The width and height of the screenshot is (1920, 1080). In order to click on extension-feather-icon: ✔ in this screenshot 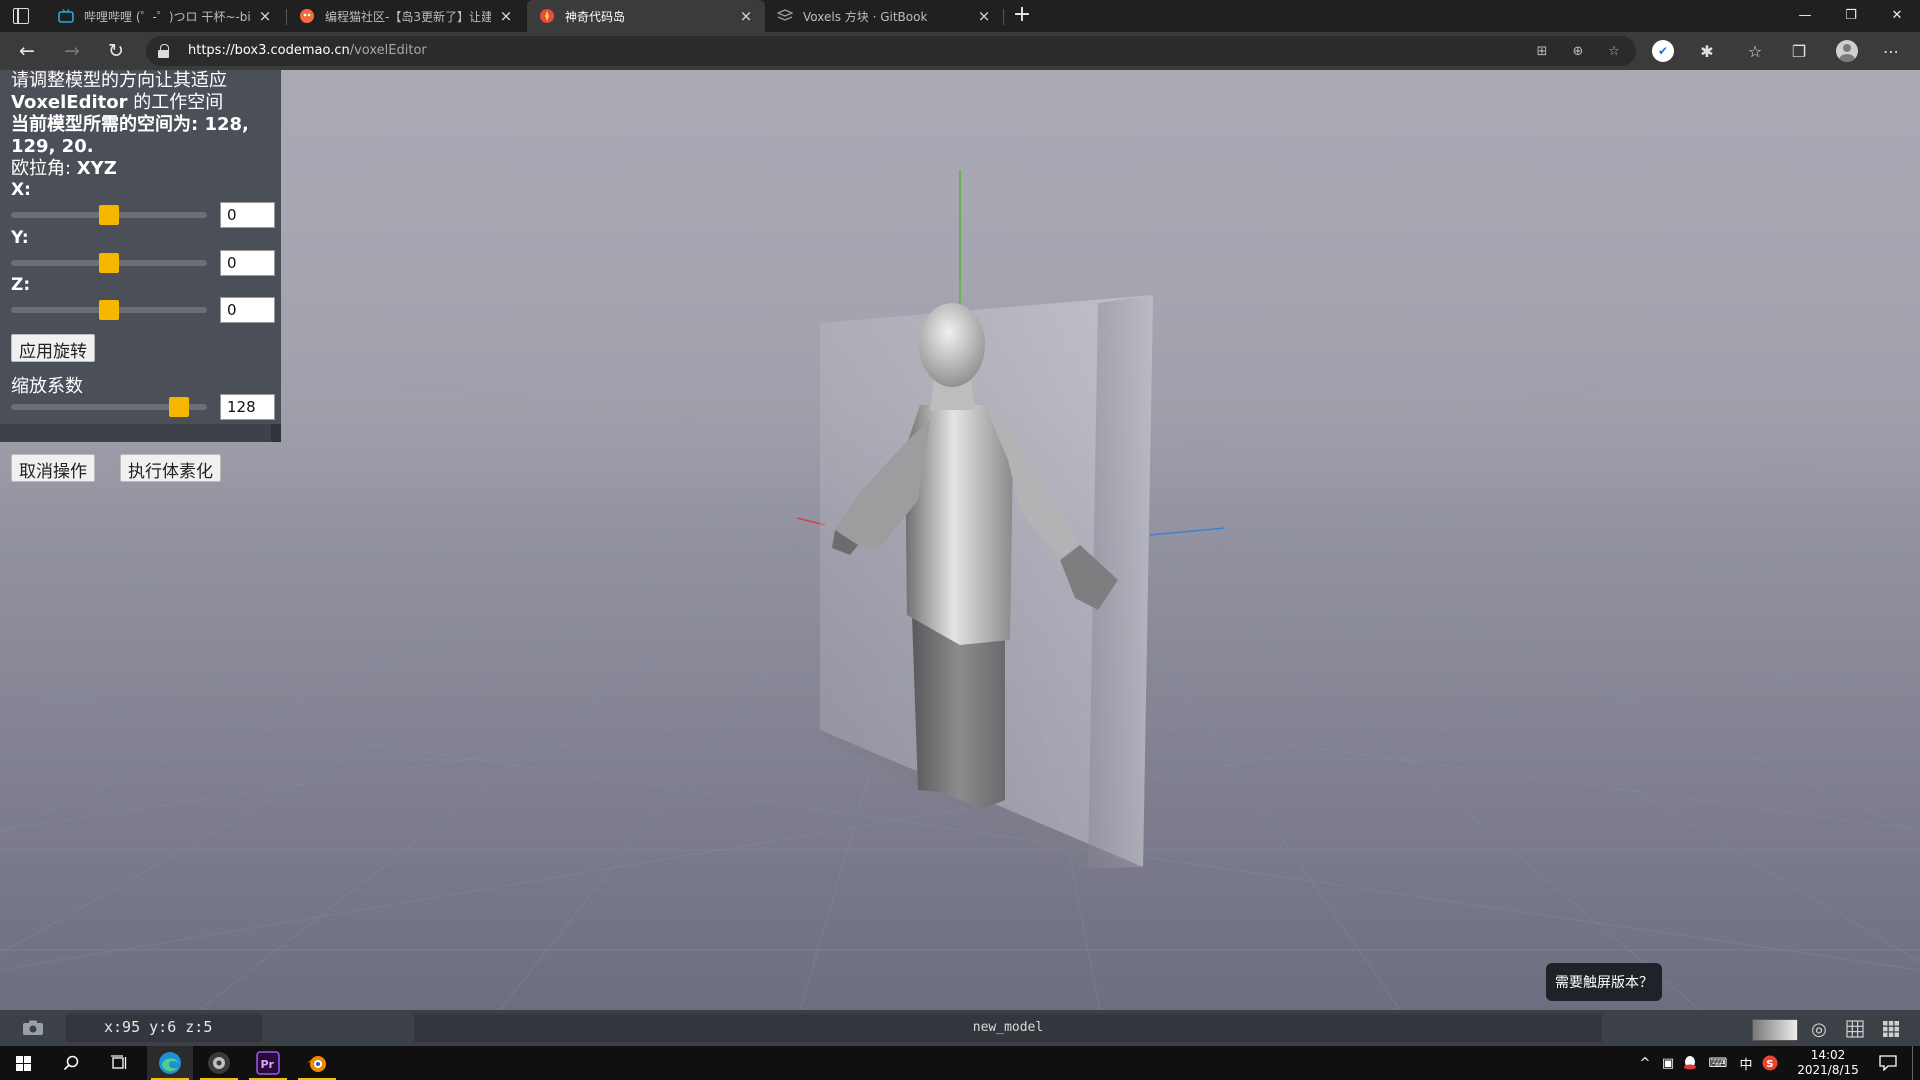, I will do `click(1663, 51)`.